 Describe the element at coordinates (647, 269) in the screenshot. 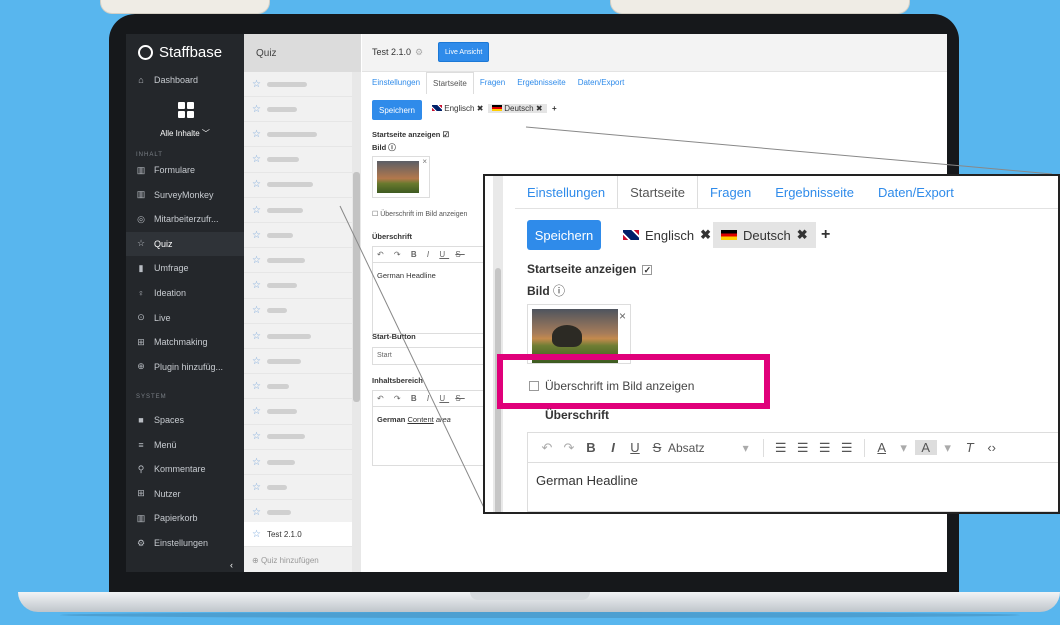

I see `zoom-show-start-checkbox: ✓` at that location.